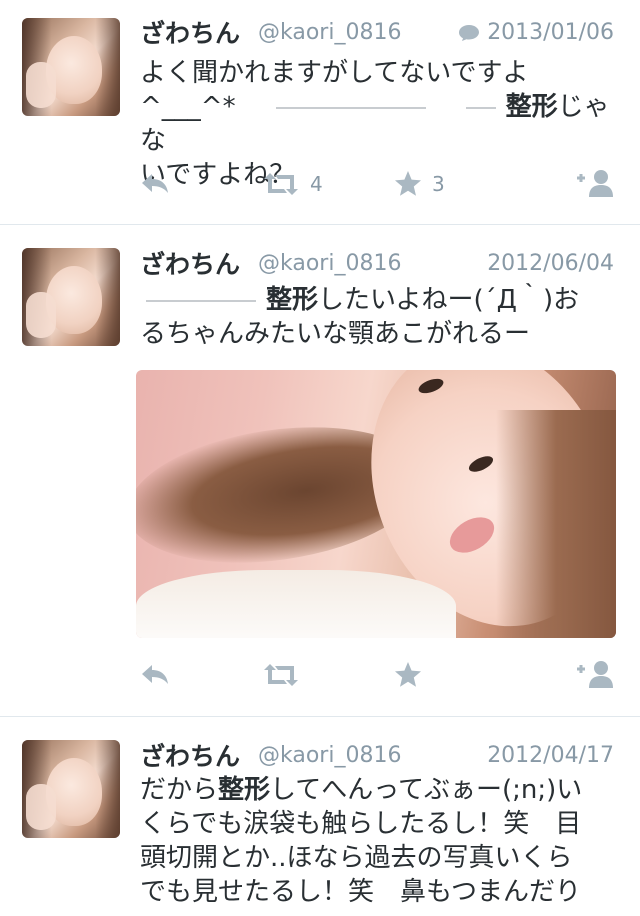 The image size is (640, 916). Describe the element at coordinates (360, 892) in the screenshot. I see `tweet-text-line: でも見せたるし！笑 鼻もつまんだり` at that location.